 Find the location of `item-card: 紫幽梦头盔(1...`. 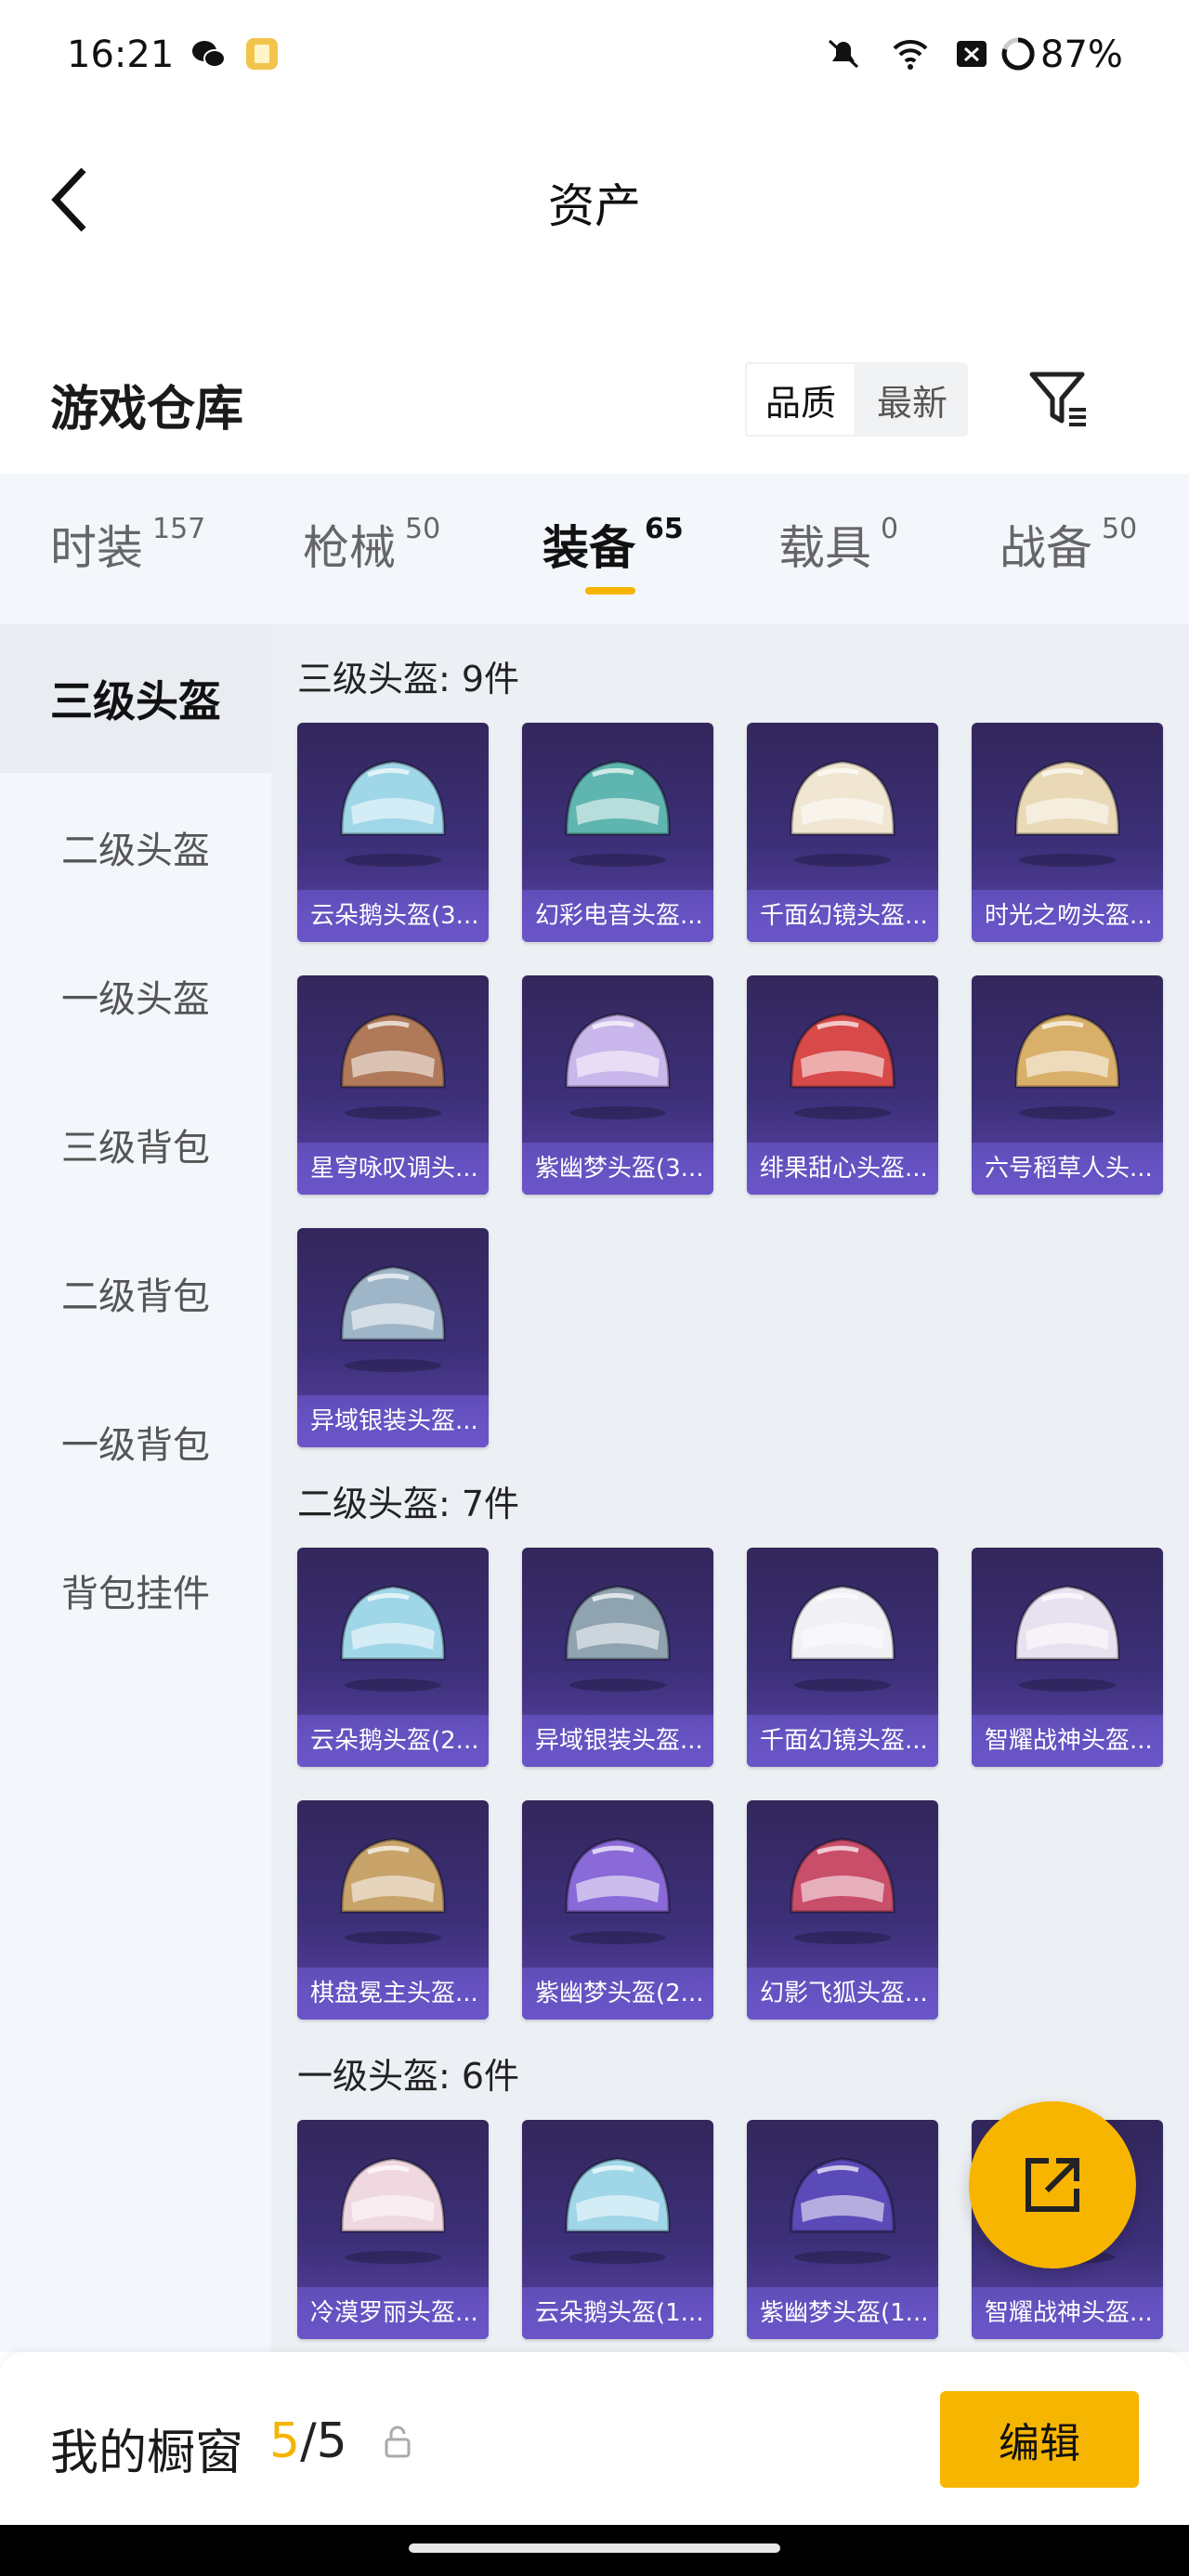

item-card: 紫幽梦头盔(1... is located at coordinates (843, 2229).